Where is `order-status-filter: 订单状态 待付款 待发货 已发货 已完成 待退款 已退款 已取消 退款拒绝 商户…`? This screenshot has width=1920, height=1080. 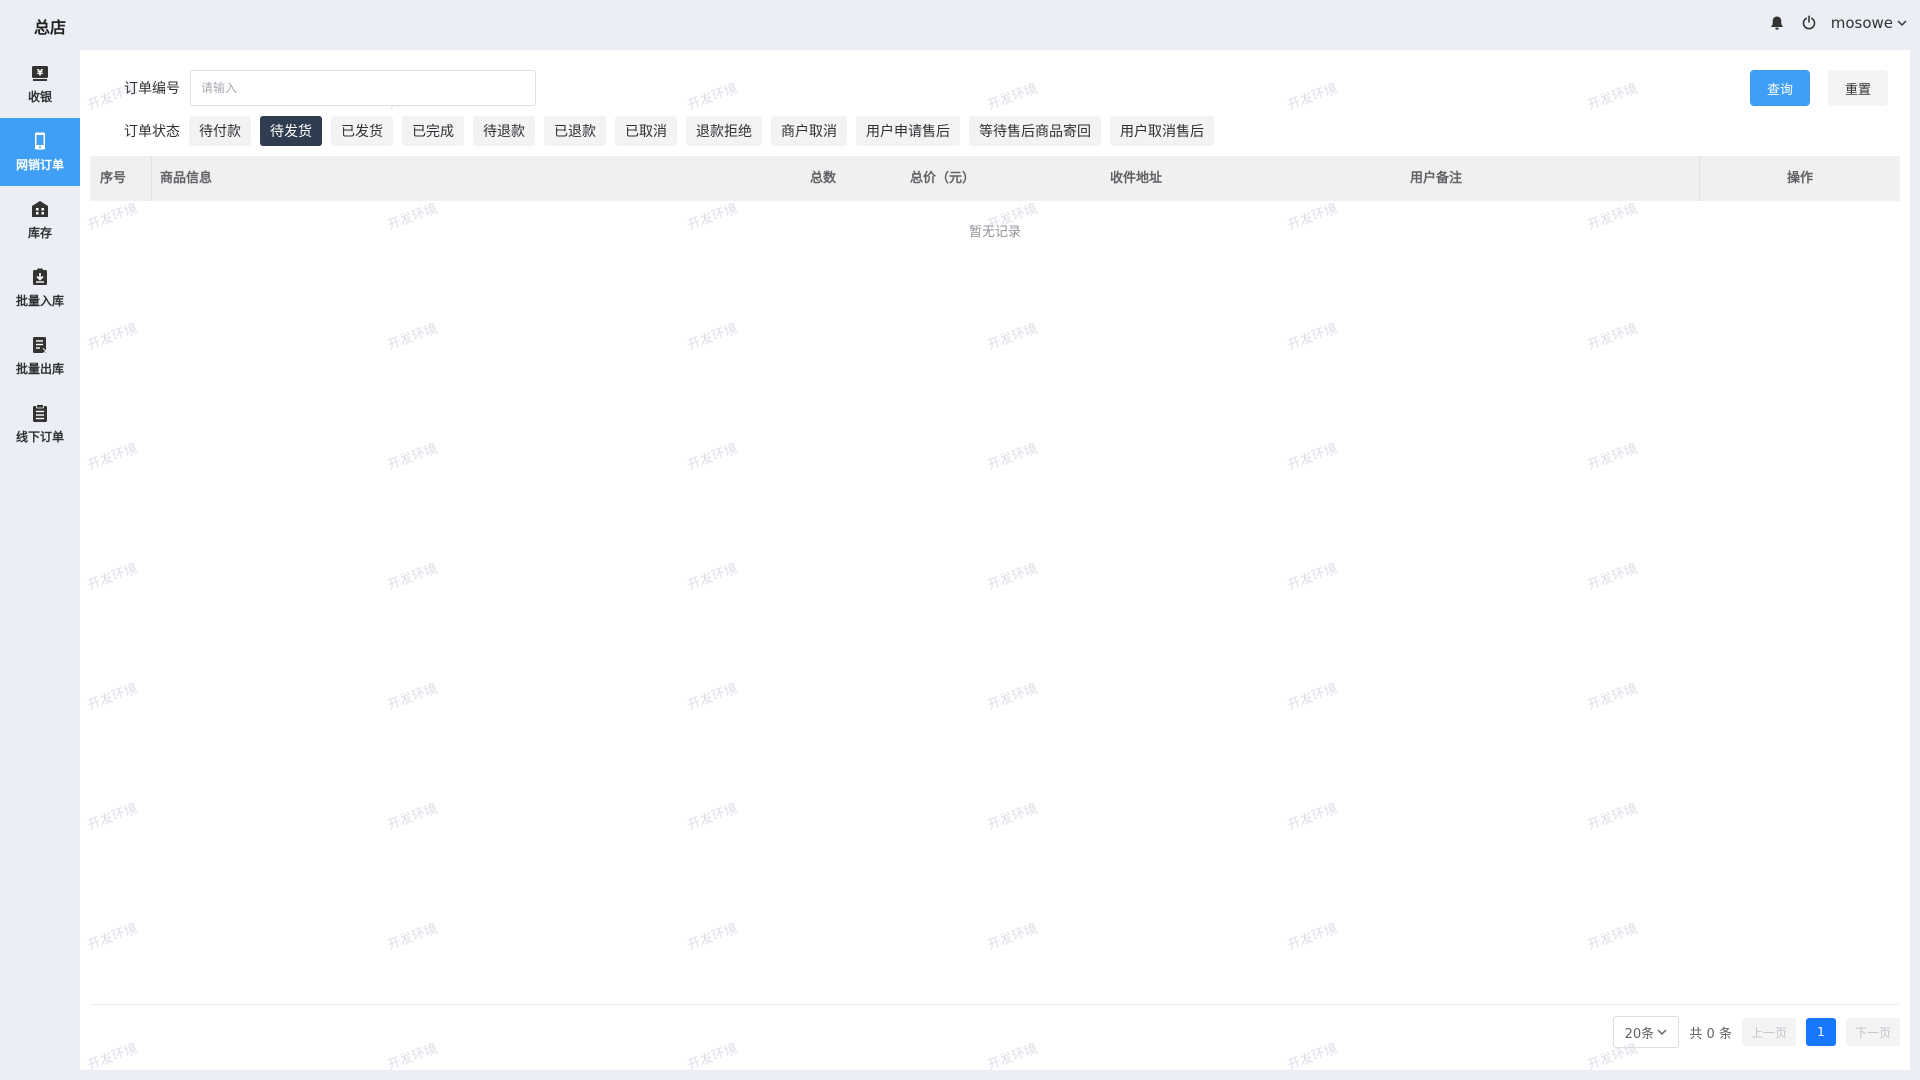 order-status-filter: 订单状态 待付款 待发货 已发货 已完成 待退款 已退款 已取消 退款拒绝 商户… is located at coordinates (669, 131).